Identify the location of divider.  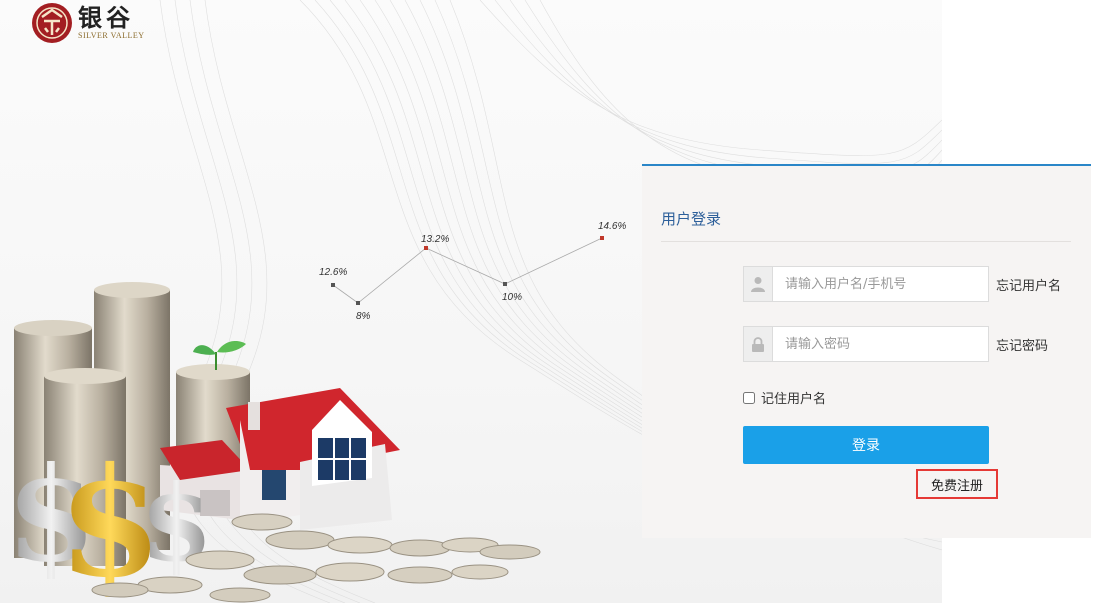
(866, 241).